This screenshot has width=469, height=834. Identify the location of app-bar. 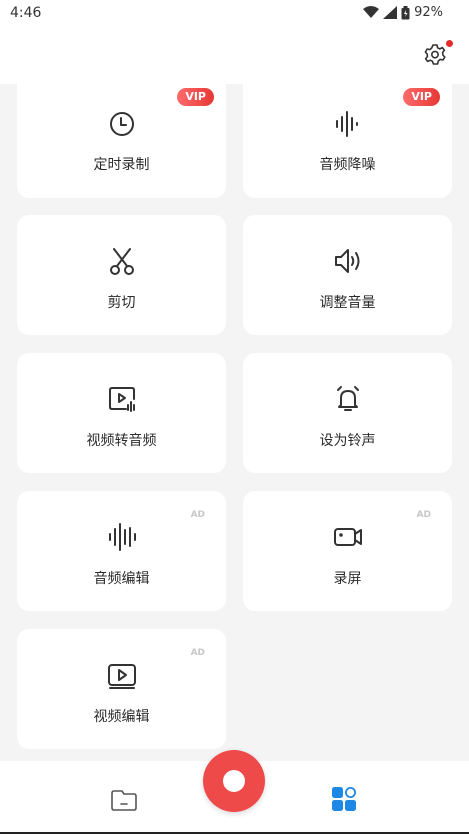
(234, 57).